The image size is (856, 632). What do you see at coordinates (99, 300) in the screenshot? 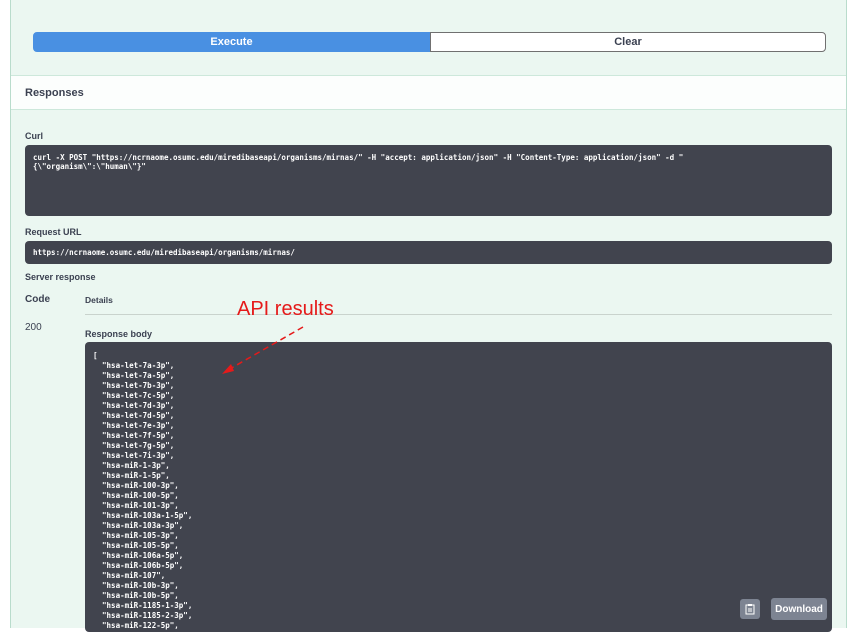
I see `details-column-header: Details` at bounding box center [99, 300].